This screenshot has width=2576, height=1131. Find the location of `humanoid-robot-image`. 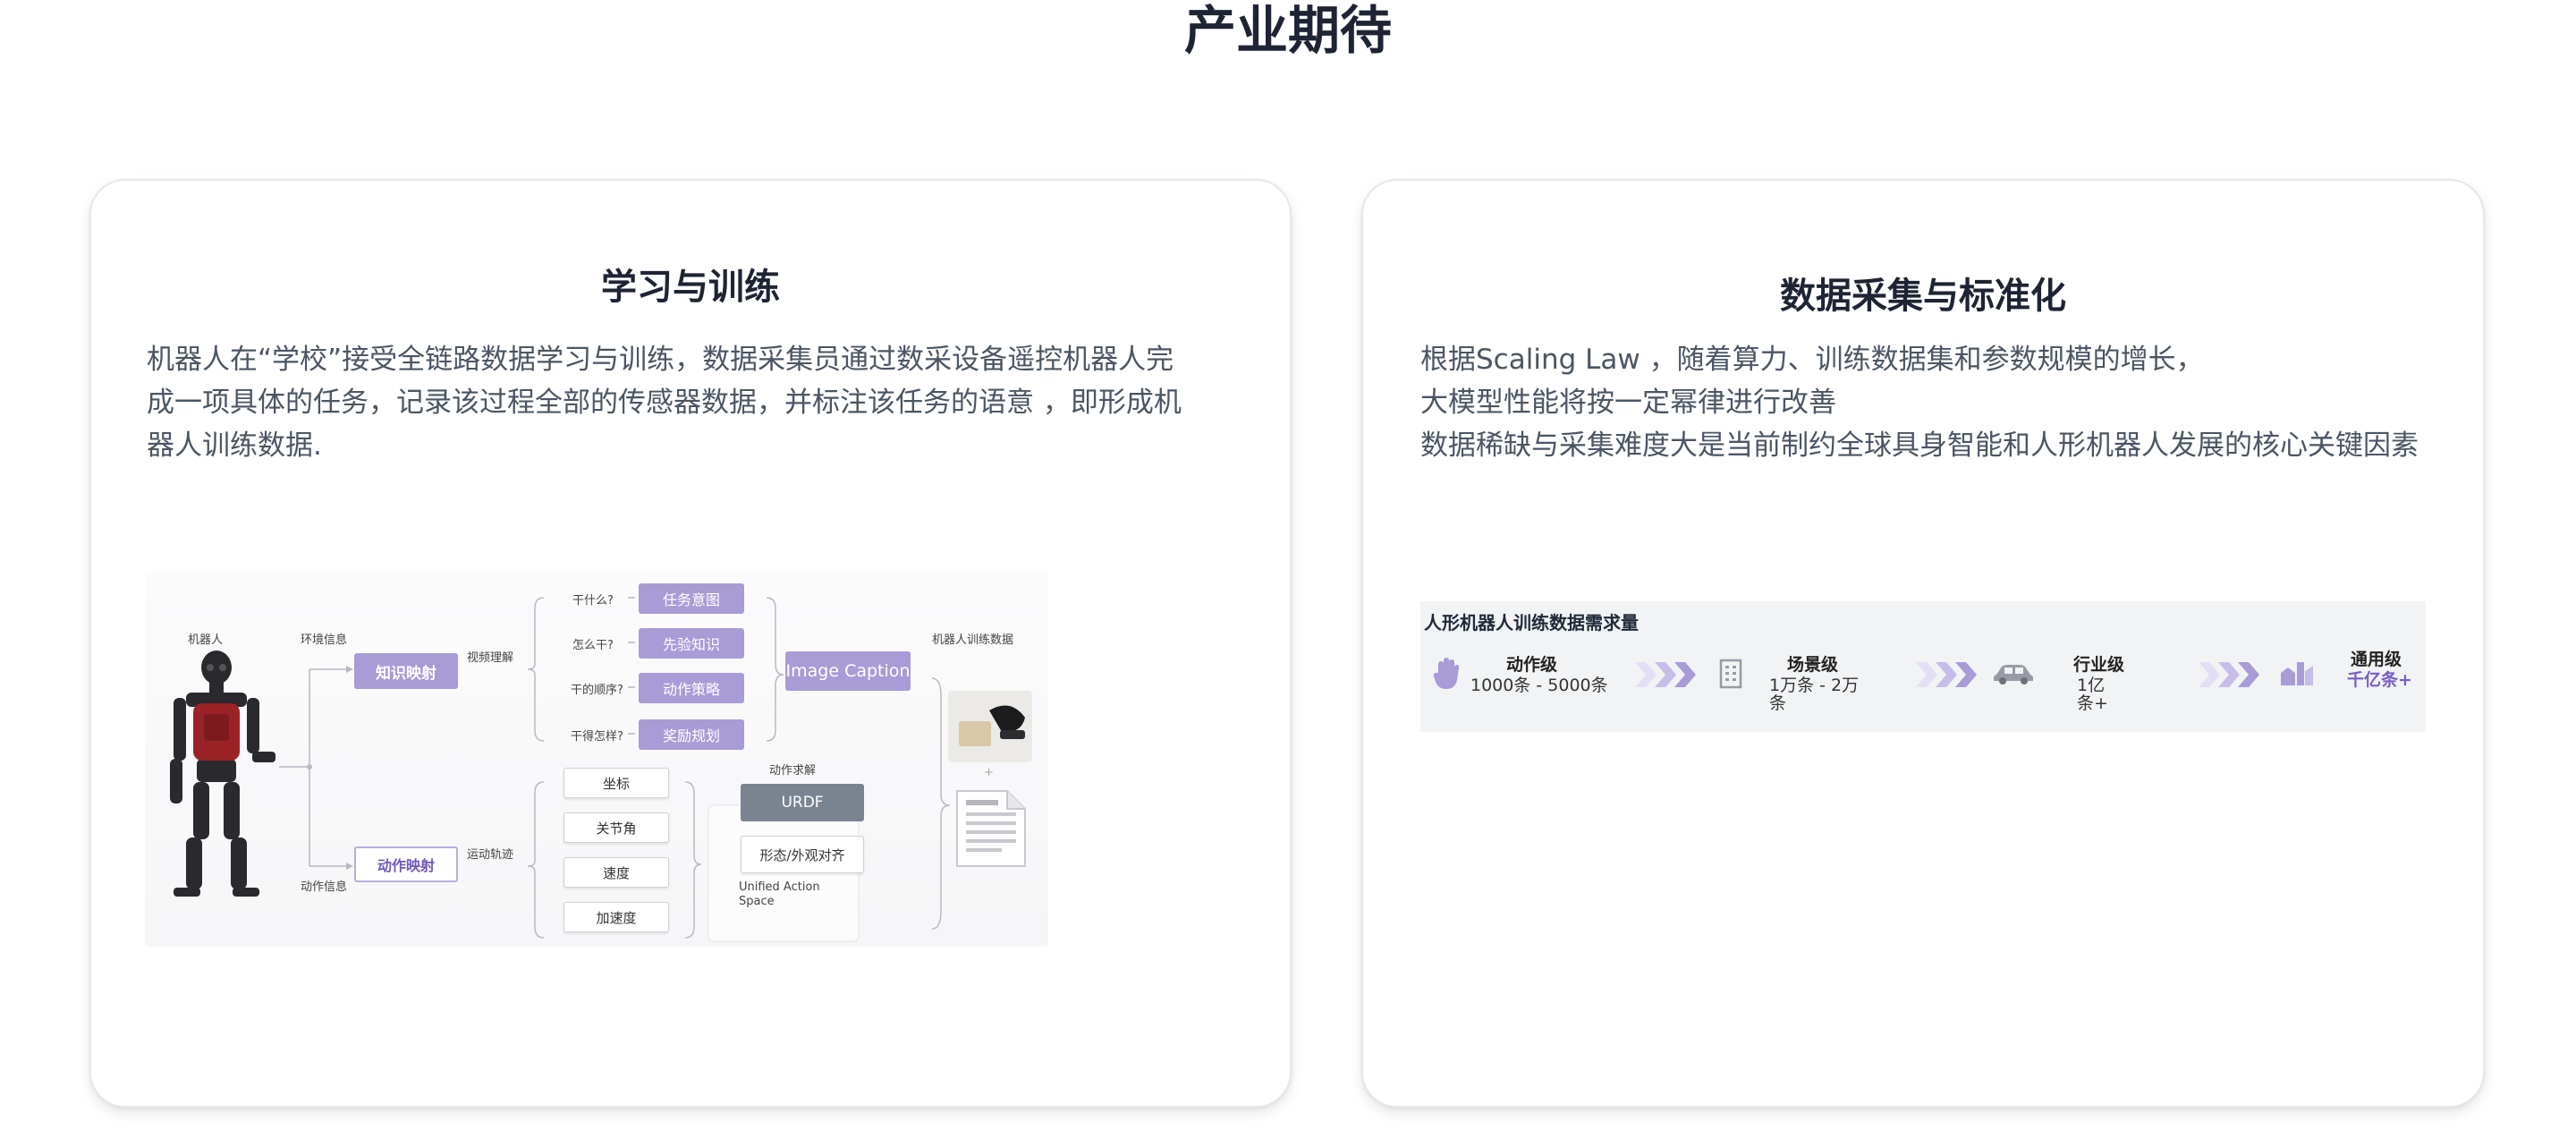

humanoid-robot-image is located at coordinates (222, 774).